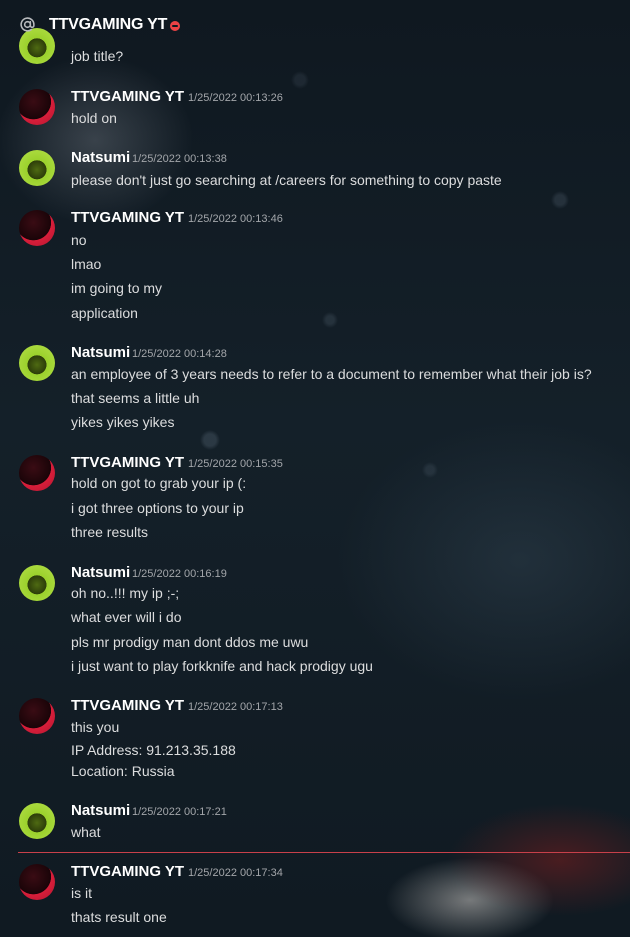 The width and height of the screenshot is (630, 937). What do you see at coordinates (235, 219) in the screenshot?
I see `message-timestamp: 1/25/2022 00:13:46` at bounding box center [235, 219].